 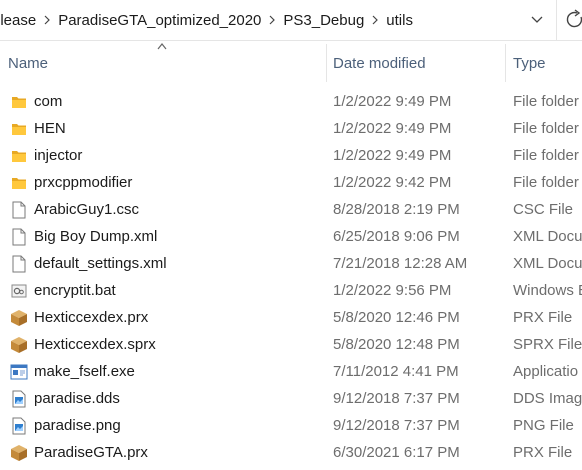 I want to click on file-name: com, so click(x=48, y=101).